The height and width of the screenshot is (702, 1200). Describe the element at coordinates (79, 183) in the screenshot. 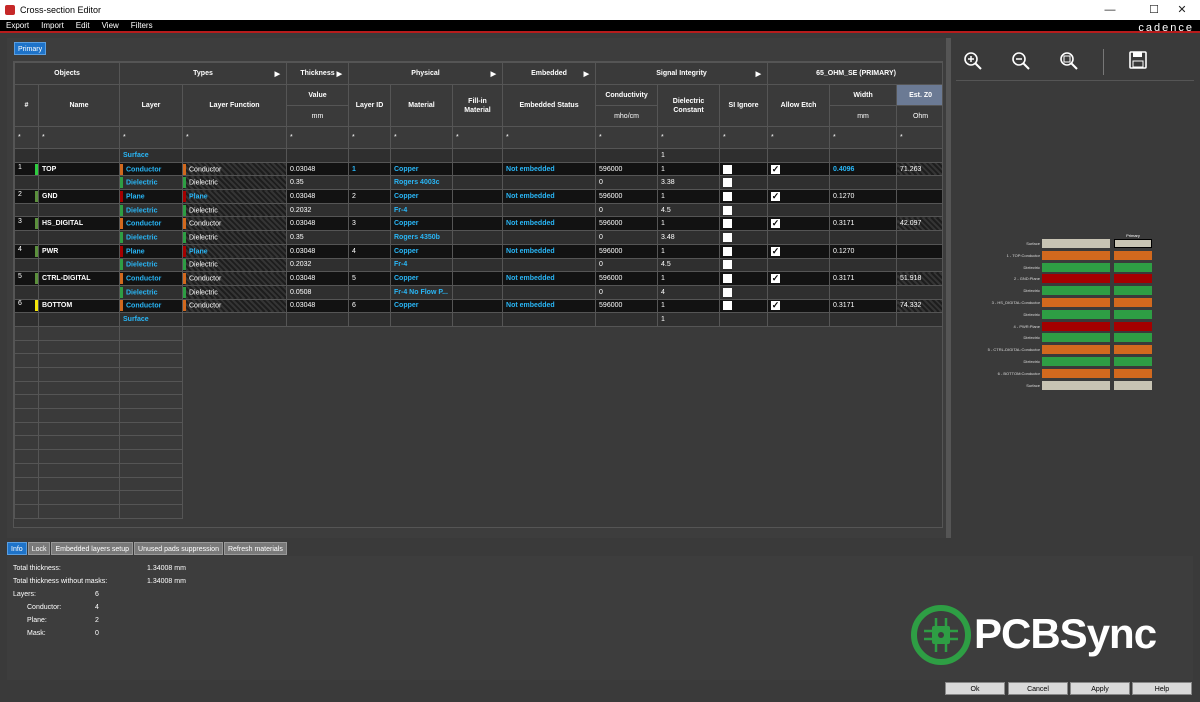

I see `cell-name` at that location.